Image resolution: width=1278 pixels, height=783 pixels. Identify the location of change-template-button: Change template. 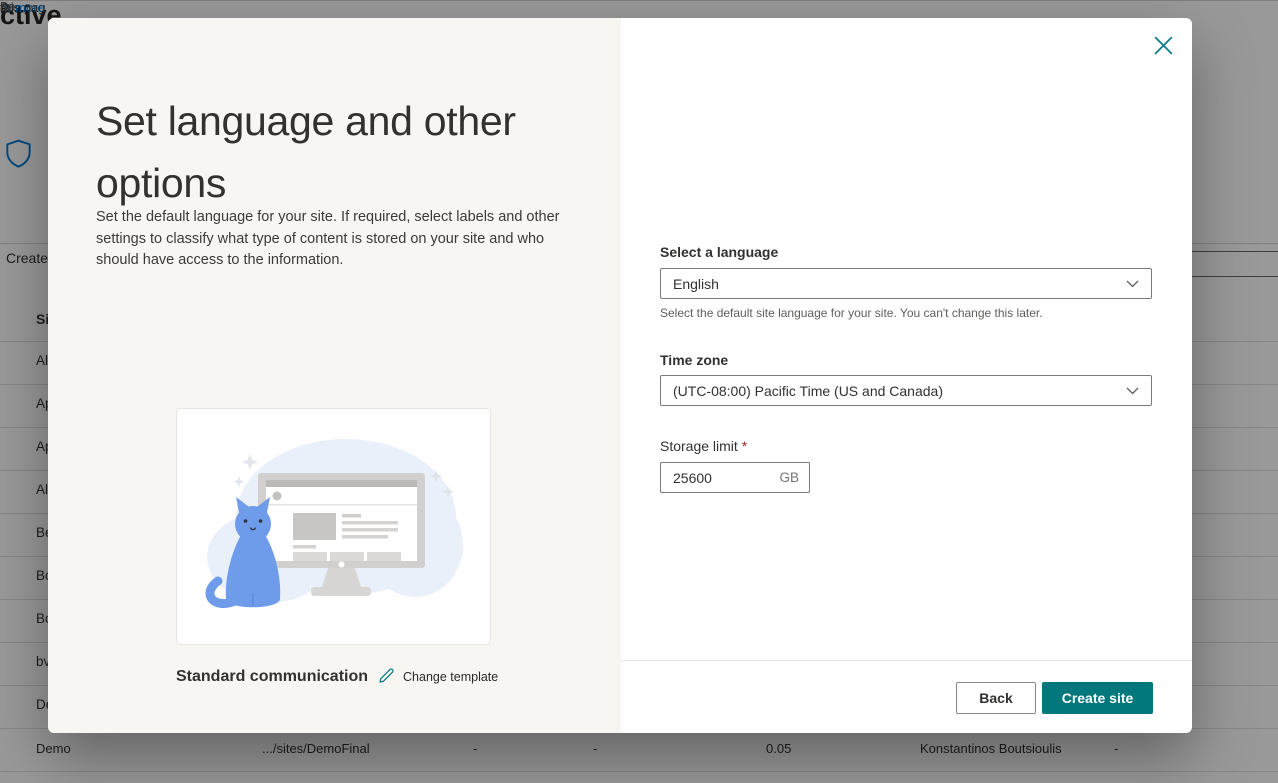
(437, 677).